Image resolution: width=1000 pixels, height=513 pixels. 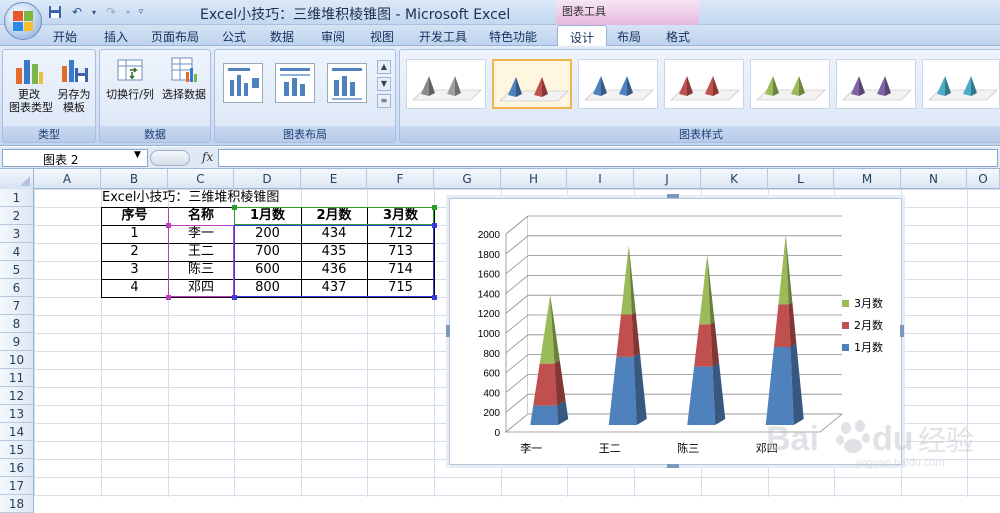 I want to click on tab-insert: 插入, so click(x=116, y=36).